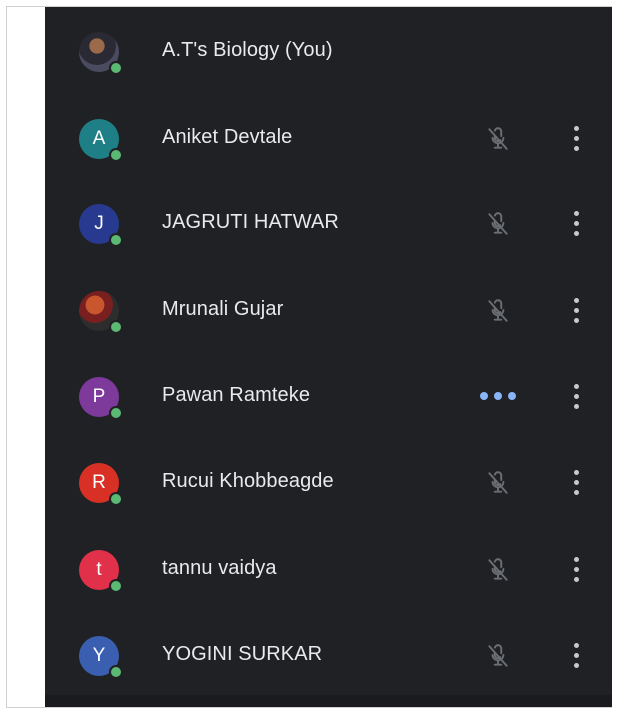 The width and height of the screenshot is (618, 714). I want to click on participant-row: P Pawan Ramteke, so click(328, 397).